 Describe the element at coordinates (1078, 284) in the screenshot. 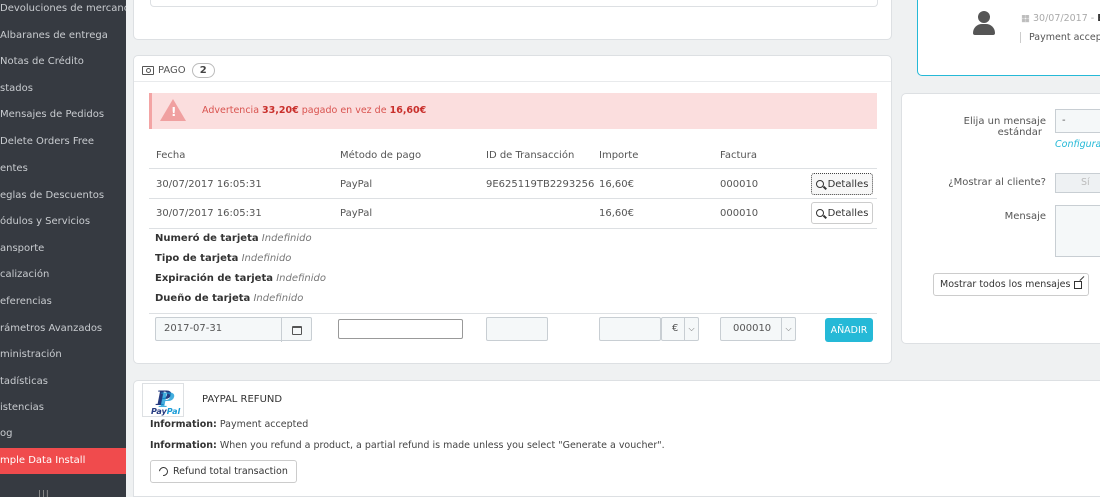

I see `external-link-icon` at that location.